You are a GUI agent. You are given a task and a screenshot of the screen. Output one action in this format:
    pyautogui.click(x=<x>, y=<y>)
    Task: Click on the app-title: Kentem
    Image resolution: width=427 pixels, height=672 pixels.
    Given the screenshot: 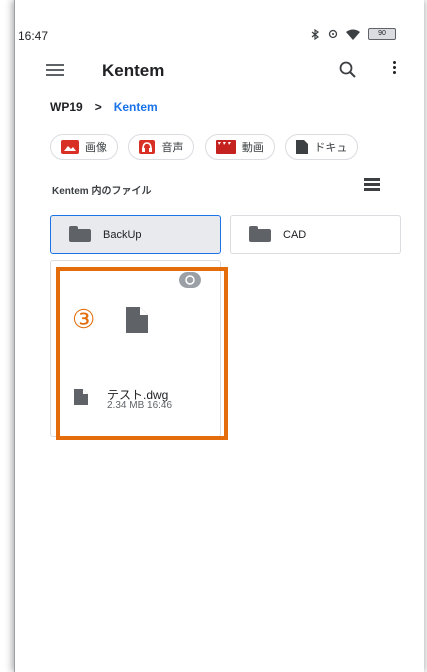 What is the action you would take?
    pyautogui.click(x=133, y=70)
    